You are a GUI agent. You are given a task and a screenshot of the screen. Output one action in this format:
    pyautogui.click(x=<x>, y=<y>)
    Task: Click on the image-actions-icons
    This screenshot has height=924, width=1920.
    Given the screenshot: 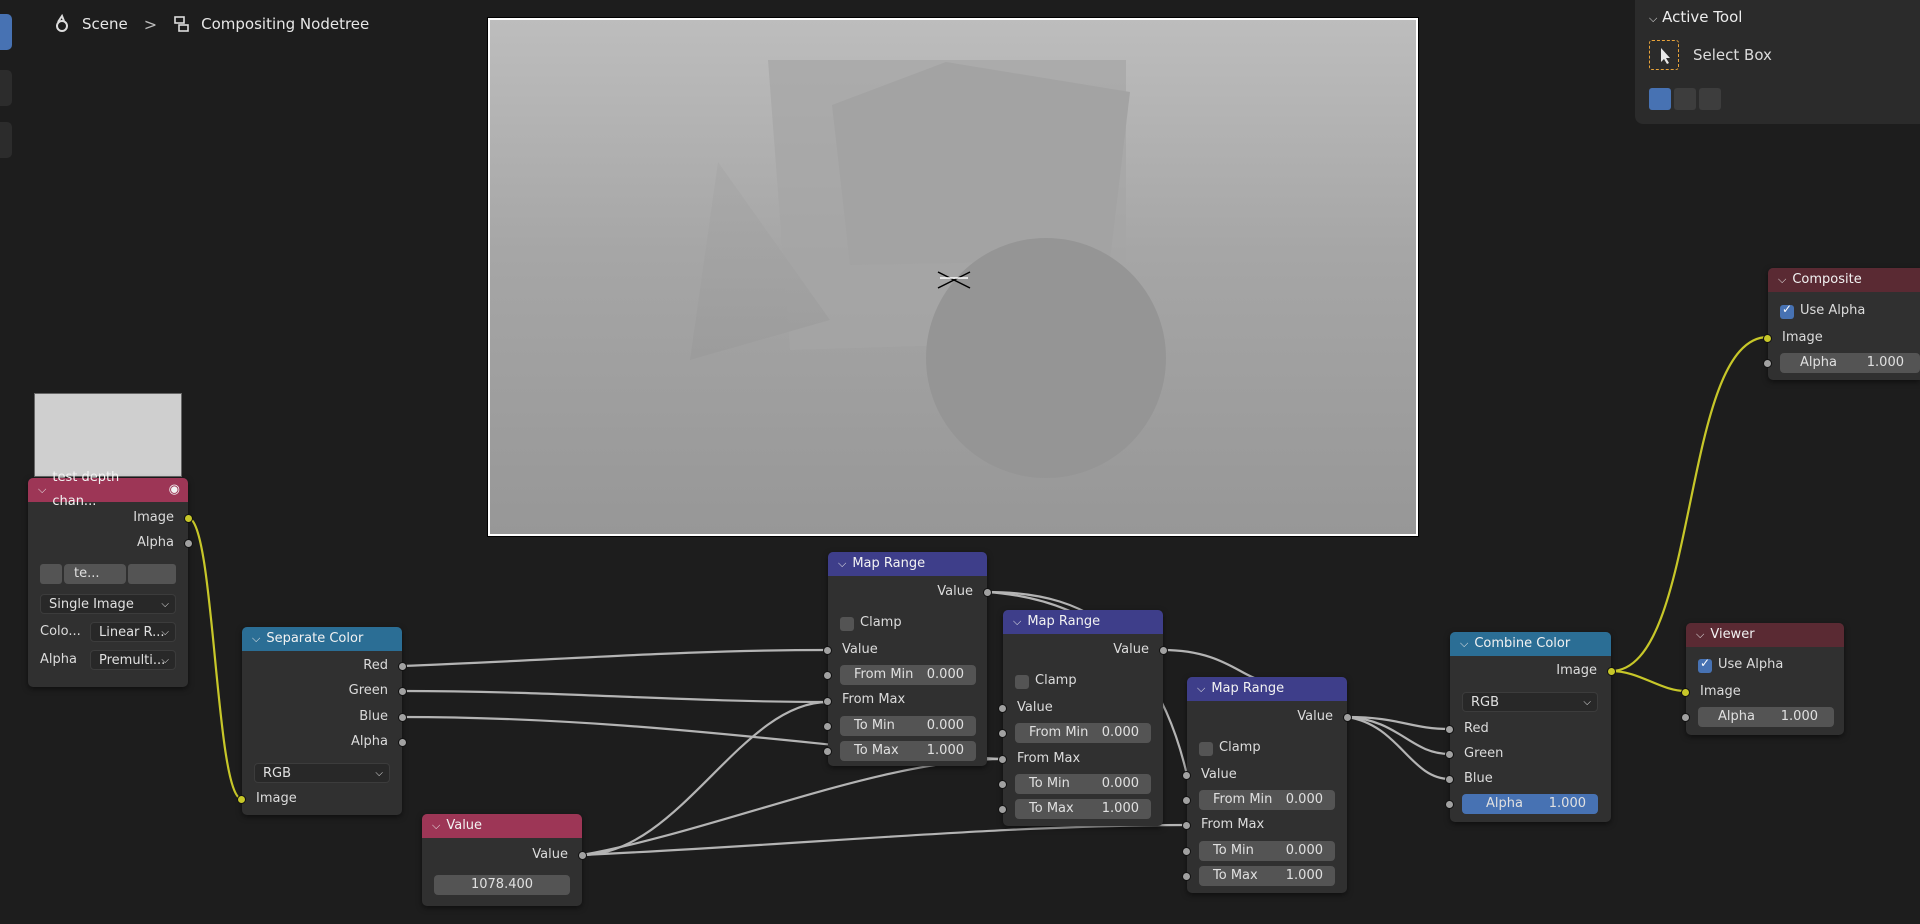 What is the action you would take?
    pyautogui.click(x=152, y=574)
    